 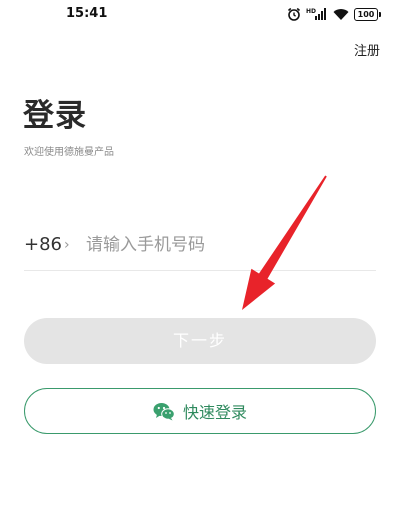 I want to click on quick-login-button: 快速登录, so click(x=200, y=411).